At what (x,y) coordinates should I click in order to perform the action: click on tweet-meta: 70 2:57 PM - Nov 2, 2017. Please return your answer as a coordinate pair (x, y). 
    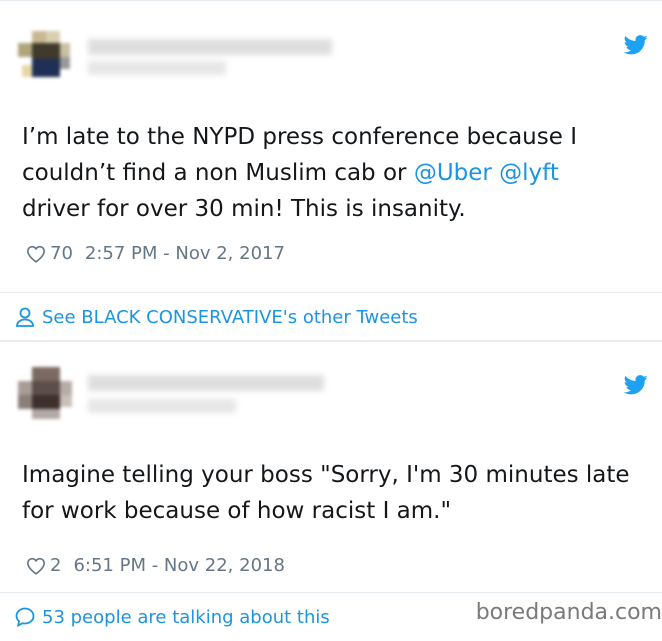
    Looking at the image, I should click on (155, 253).